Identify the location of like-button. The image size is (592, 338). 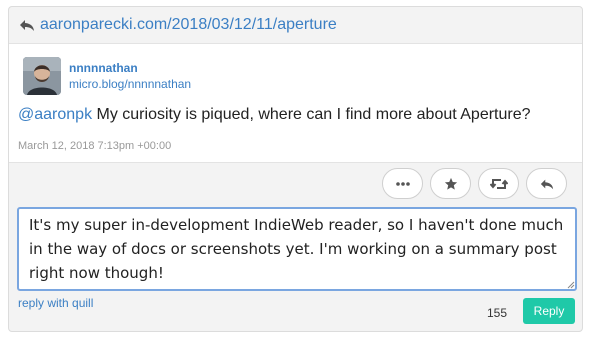
(450, 183).